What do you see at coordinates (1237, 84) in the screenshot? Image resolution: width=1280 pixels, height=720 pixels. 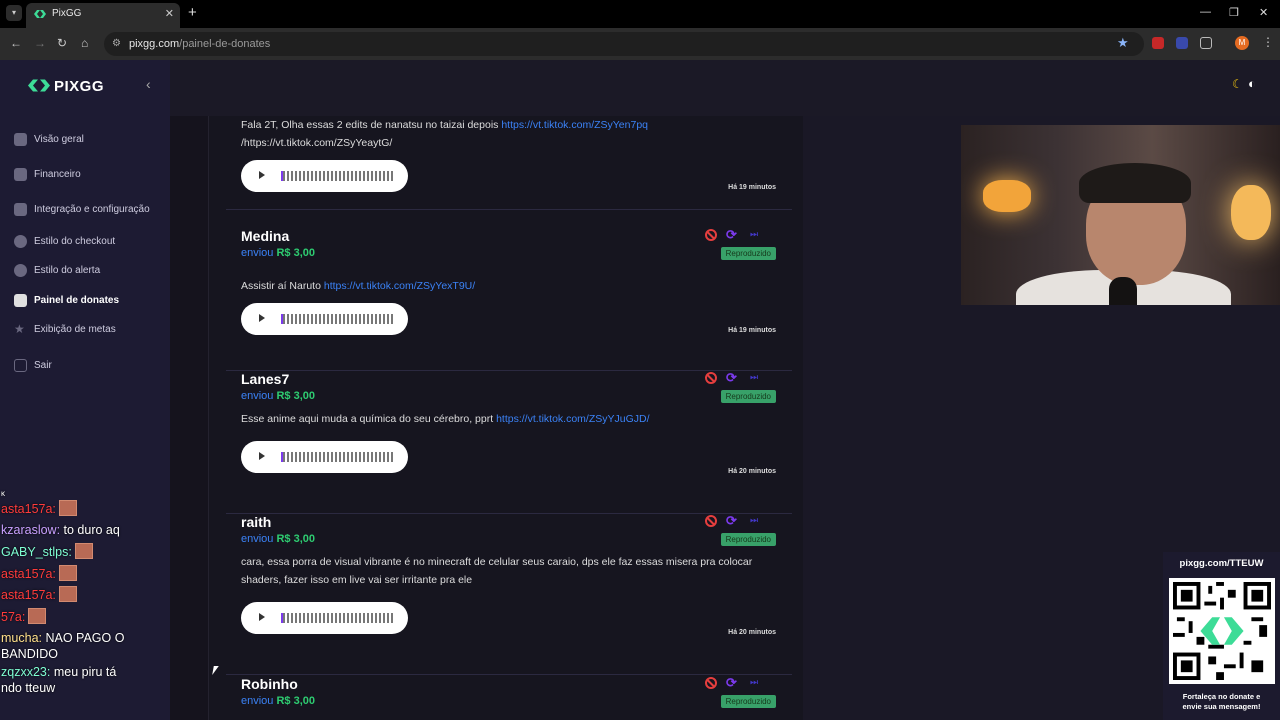 I see `moon-icon: ☾` at bounding box center [1237, 84].